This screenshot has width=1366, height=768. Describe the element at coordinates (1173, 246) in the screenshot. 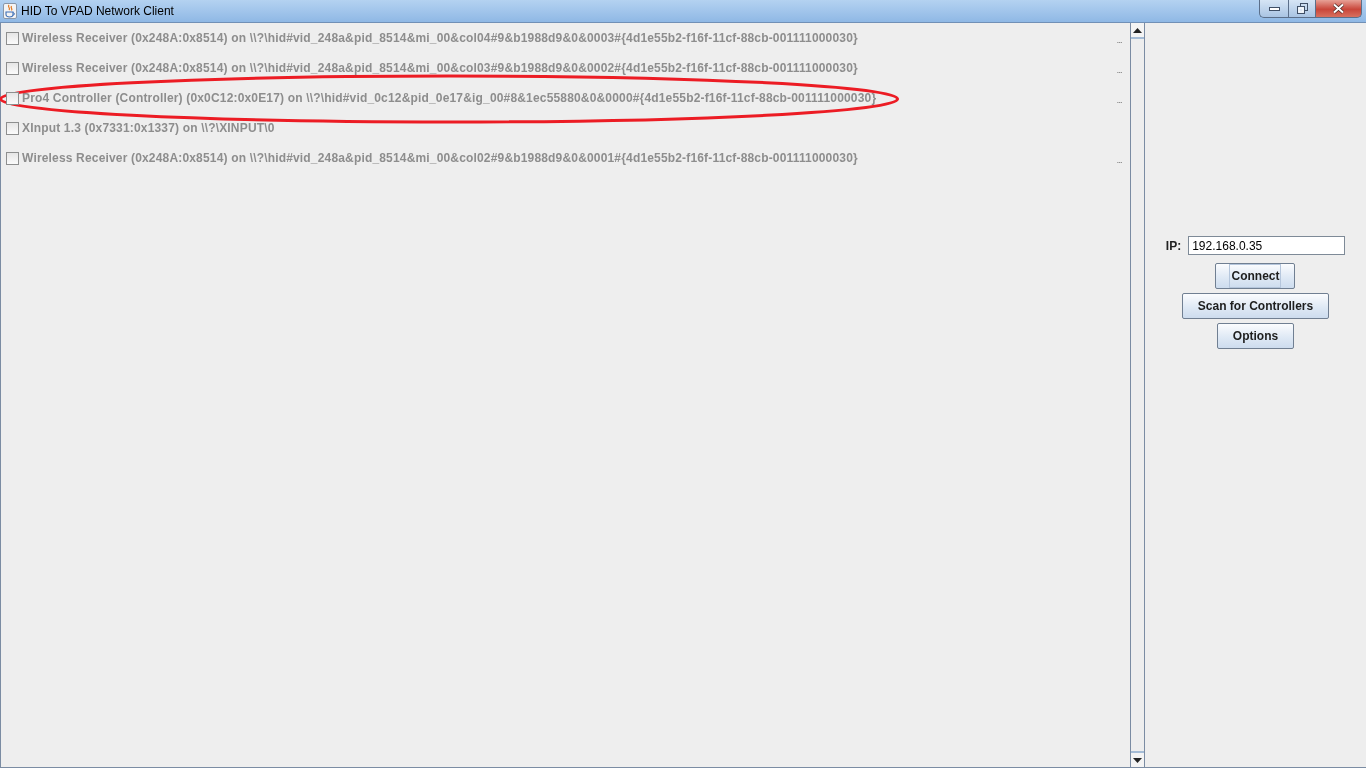

I see `ip-label: IP:` at that location.